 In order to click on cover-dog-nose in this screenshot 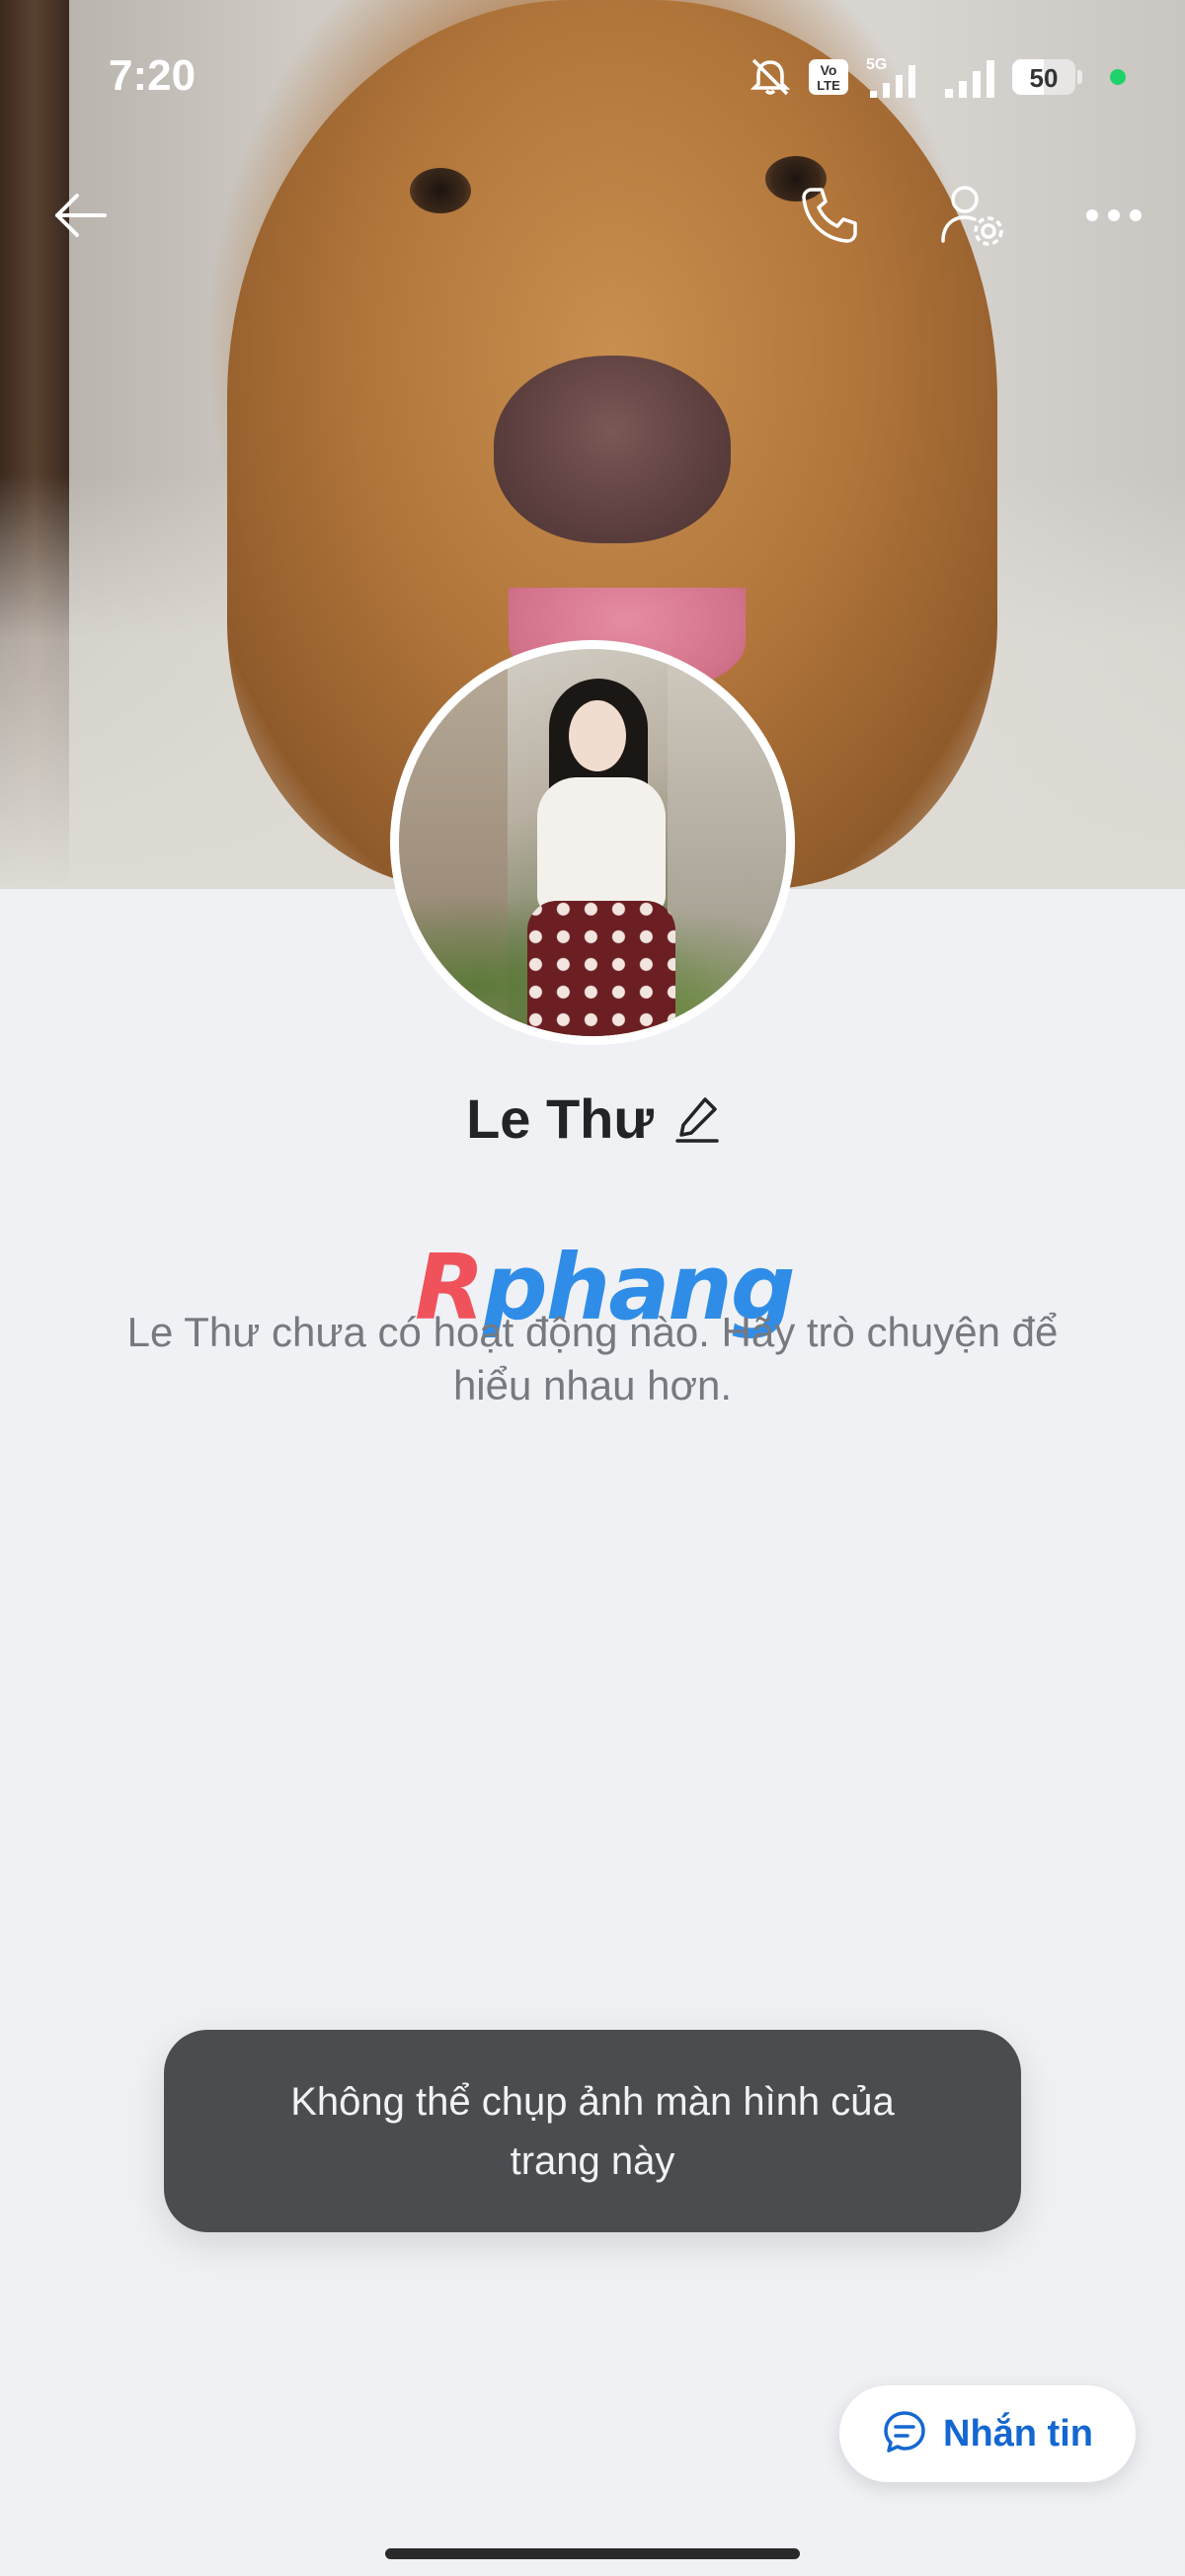, I will do `click(612, 449)`.